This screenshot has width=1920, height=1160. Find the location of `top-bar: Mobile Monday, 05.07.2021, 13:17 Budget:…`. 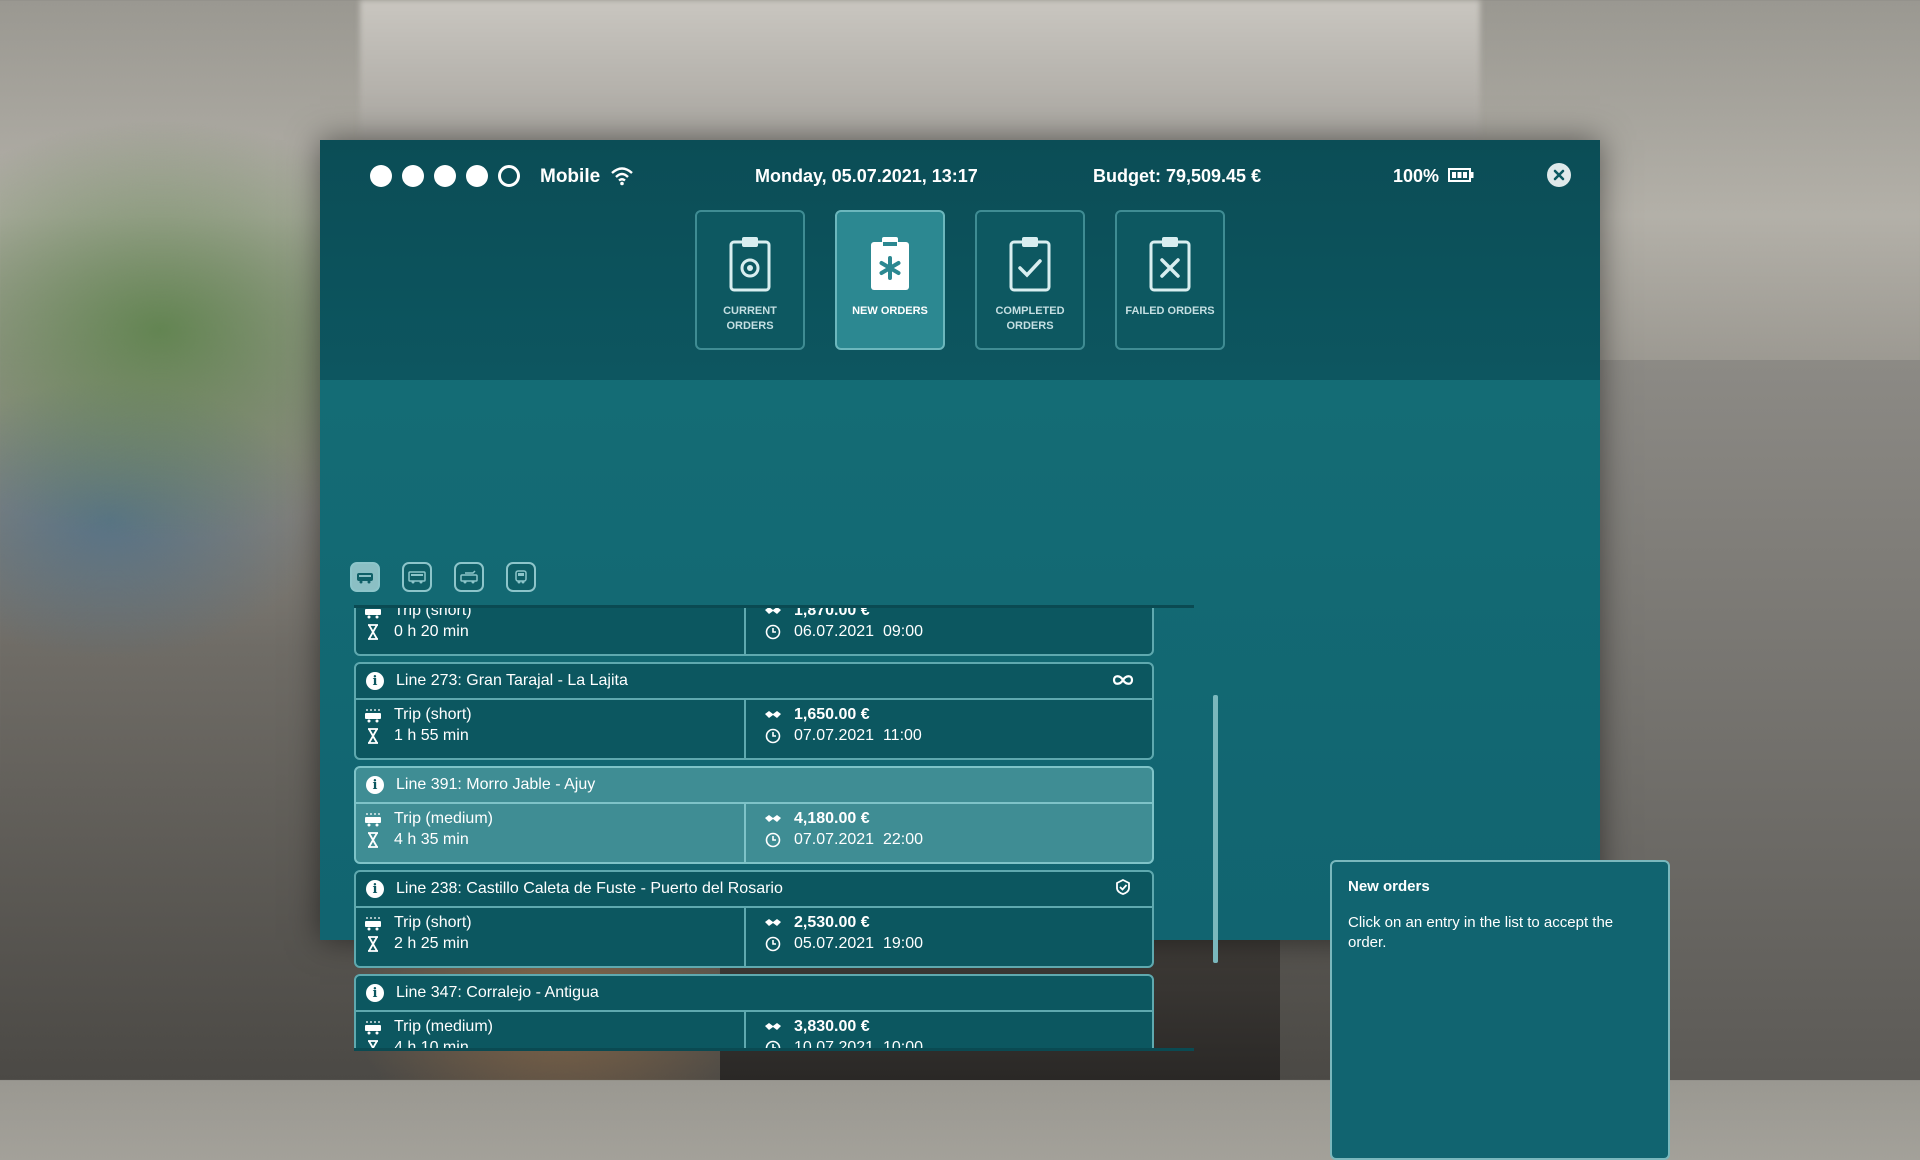

top-bar: Mobile Monday, 05.07.2021, 13:17 Budget:… is located at coordinates (960, 260).